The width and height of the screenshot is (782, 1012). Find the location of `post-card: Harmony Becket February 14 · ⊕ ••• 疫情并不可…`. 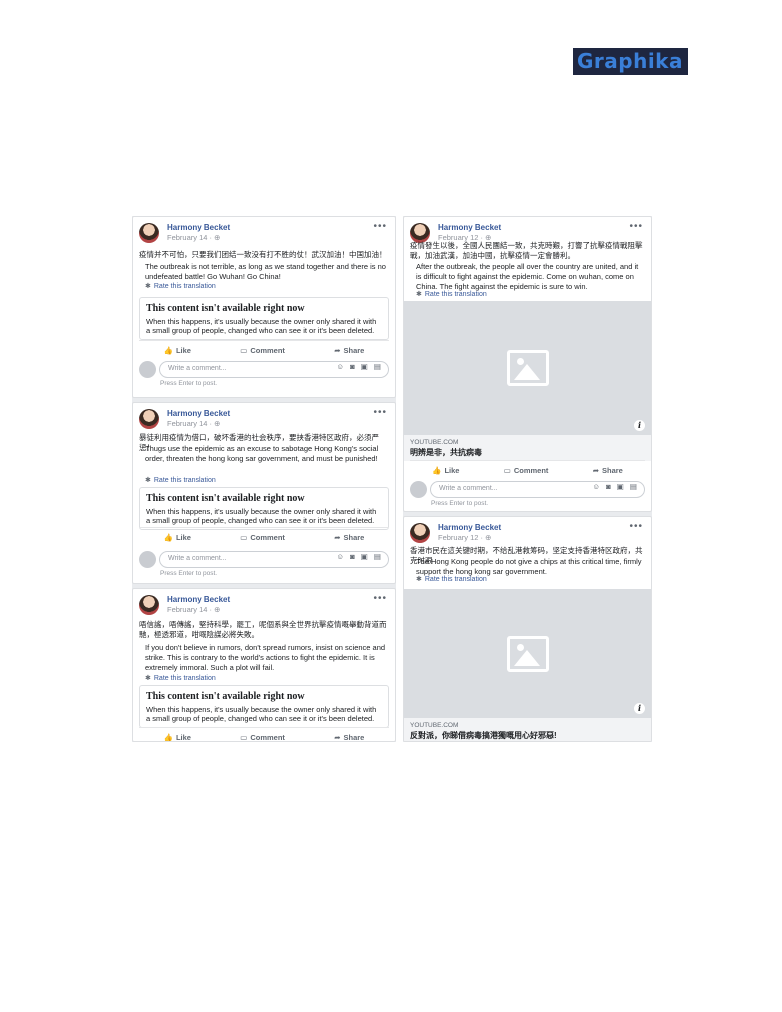

post-card: Harmony Becket February 14 · ⊕ ••• 疫情并不可… is located at coordinates (264, 307).